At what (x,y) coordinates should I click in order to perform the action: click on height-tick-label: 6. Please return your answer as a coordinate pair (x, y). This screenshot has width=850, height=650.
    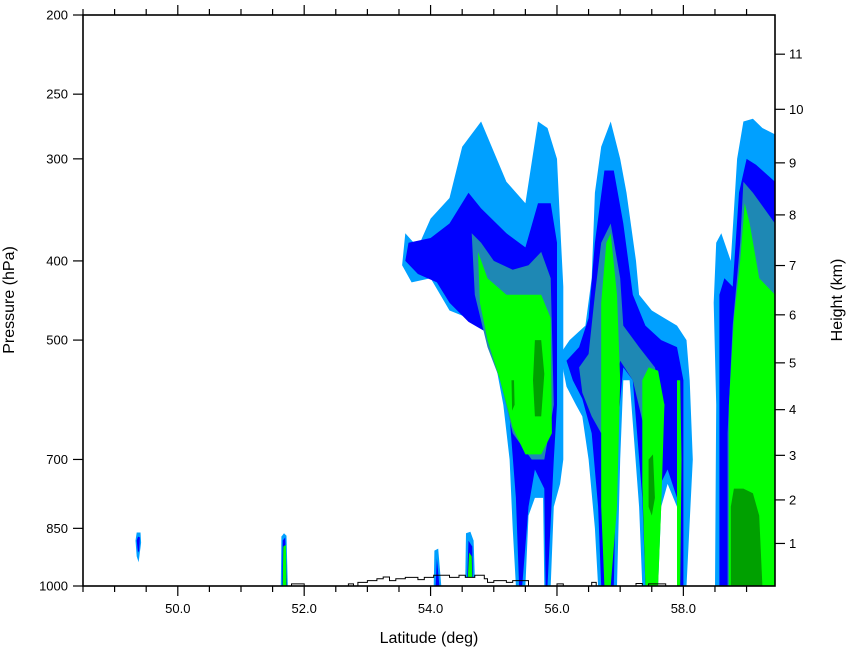
    Looking at the image, I should click on (792, 314).